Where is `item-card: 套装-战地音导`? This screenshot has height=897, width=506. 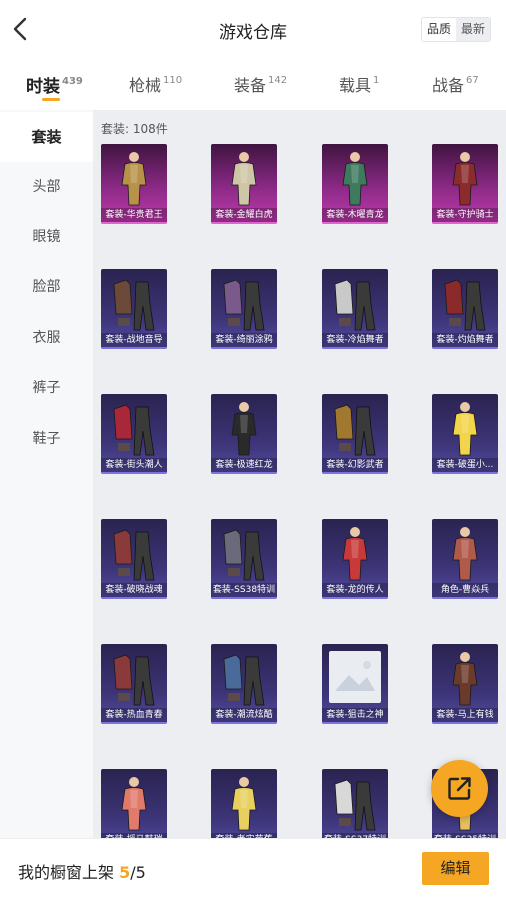
item-card: 套装-战地音导 is located at coordinates (134, 309).